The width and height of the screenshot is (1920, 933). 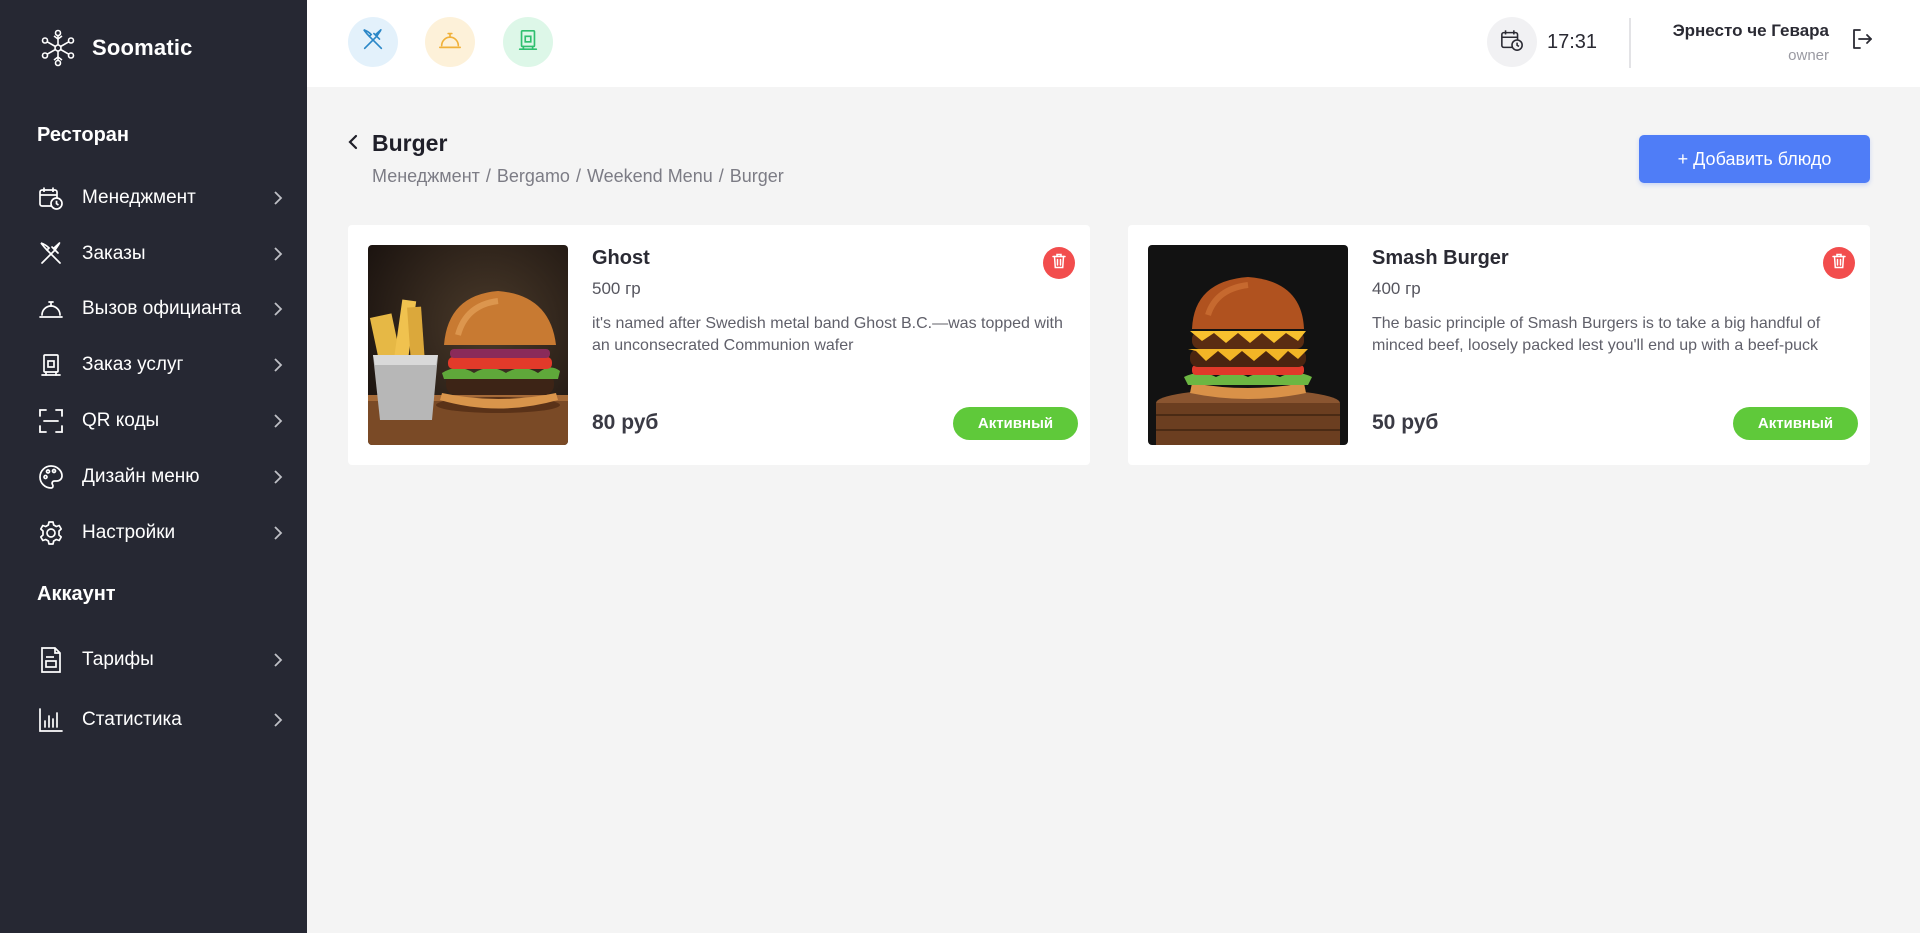 What do you see at coordinates (161, 254) in the screenshot?
I see `sidebar-item-orders: Заказы` at bounding box center [161, 254].